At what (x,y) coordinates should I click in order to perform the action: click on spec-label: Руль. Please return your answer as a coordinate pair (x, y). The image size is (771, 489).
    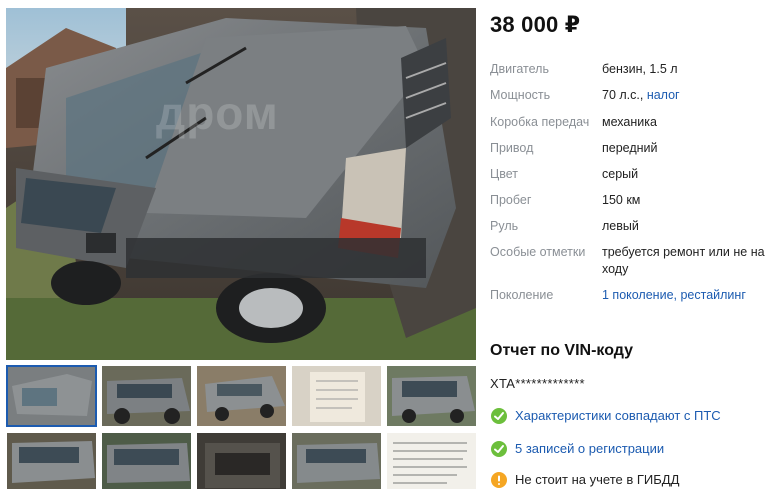
    Looking at the image, I should click on (504, 226).